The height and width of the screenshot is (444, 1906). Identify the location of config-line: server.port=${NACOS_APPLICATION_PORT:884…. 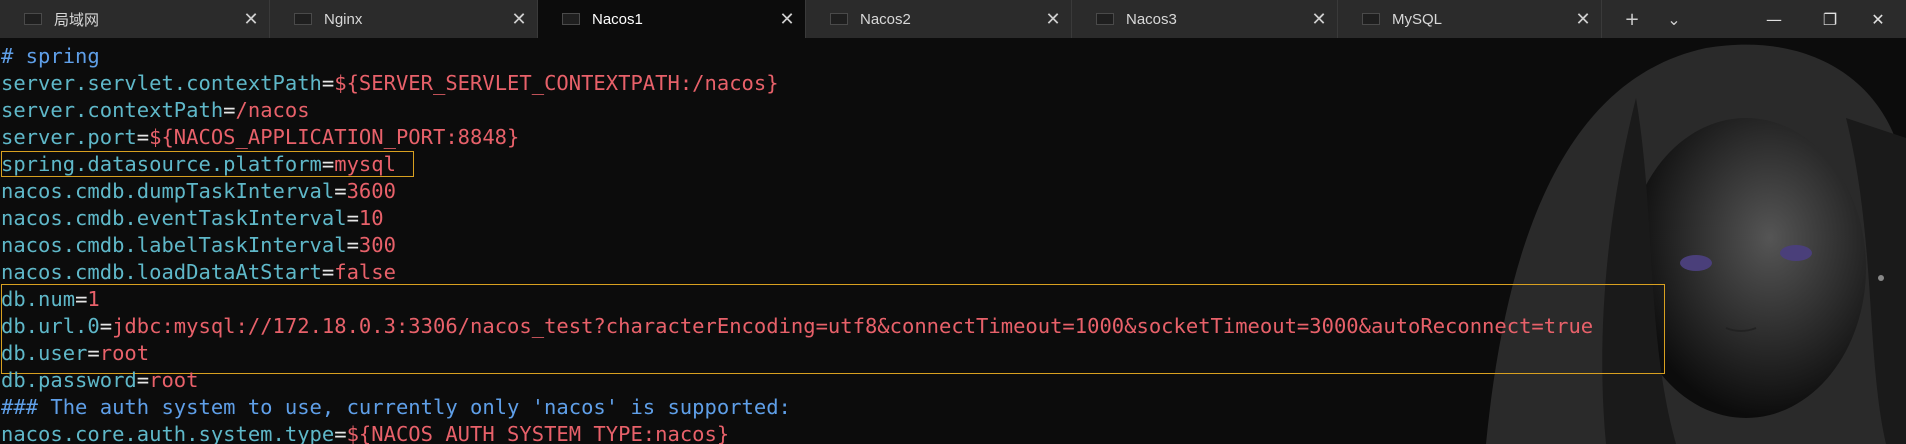
(260, 137).